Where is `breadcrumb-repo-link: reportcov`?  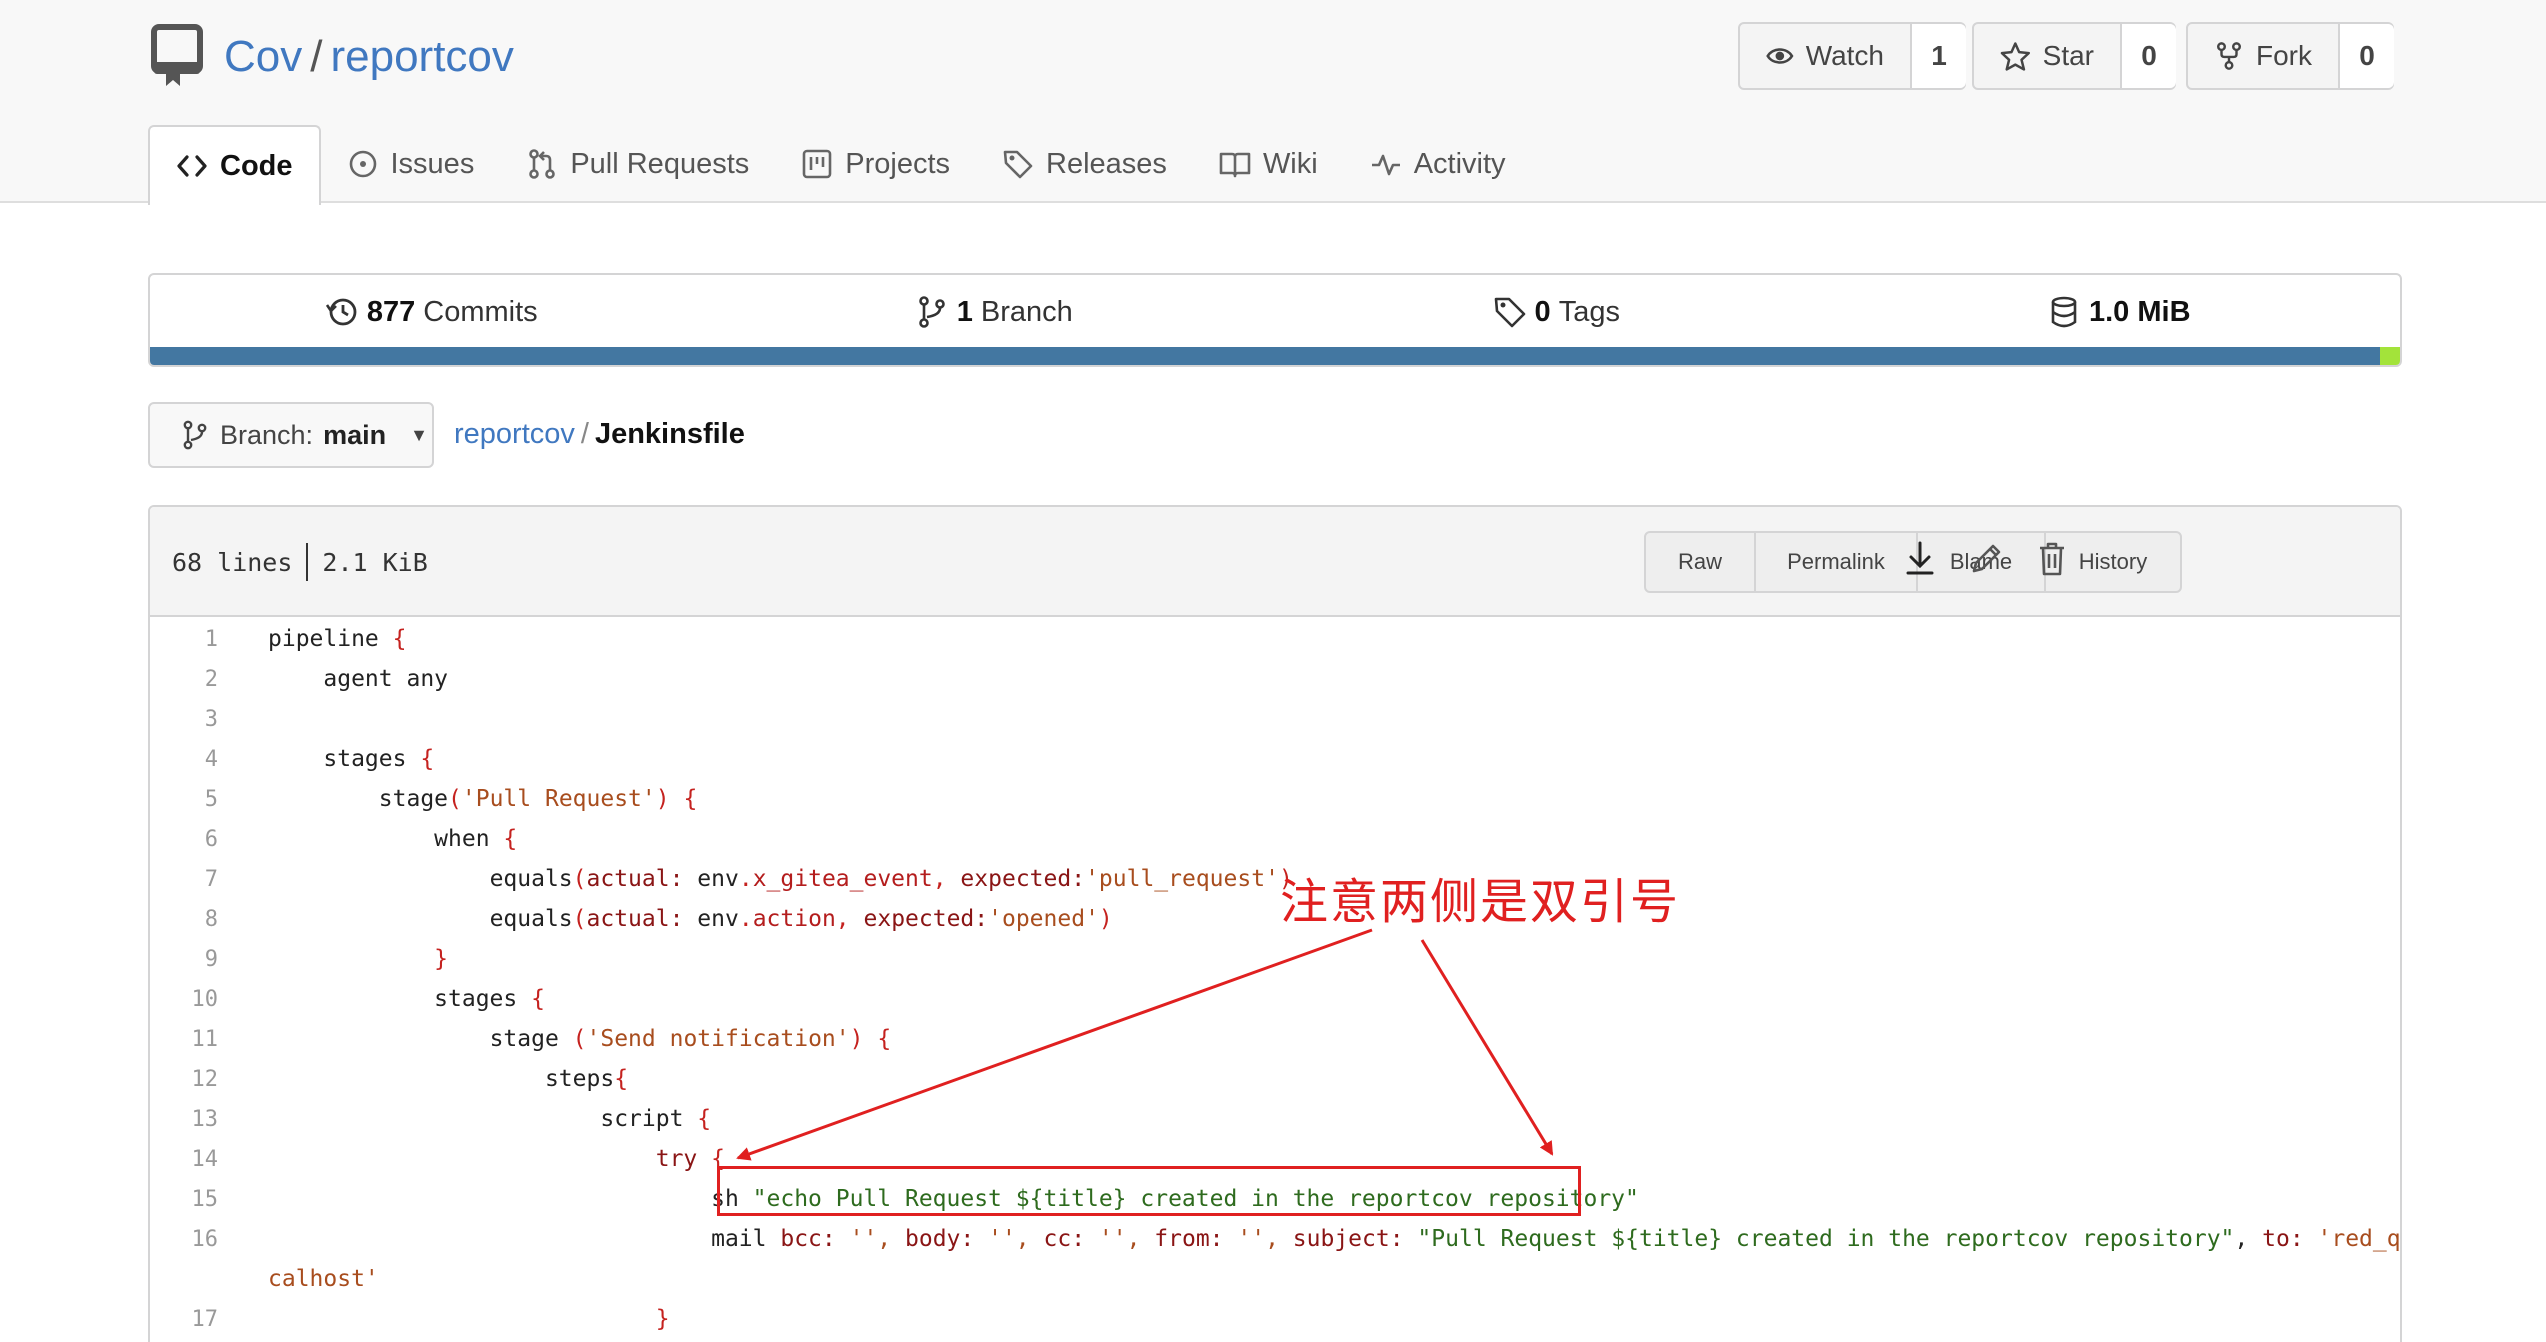
breadcrumb-repo-link: reportcov is located at coordinates (514, 434).